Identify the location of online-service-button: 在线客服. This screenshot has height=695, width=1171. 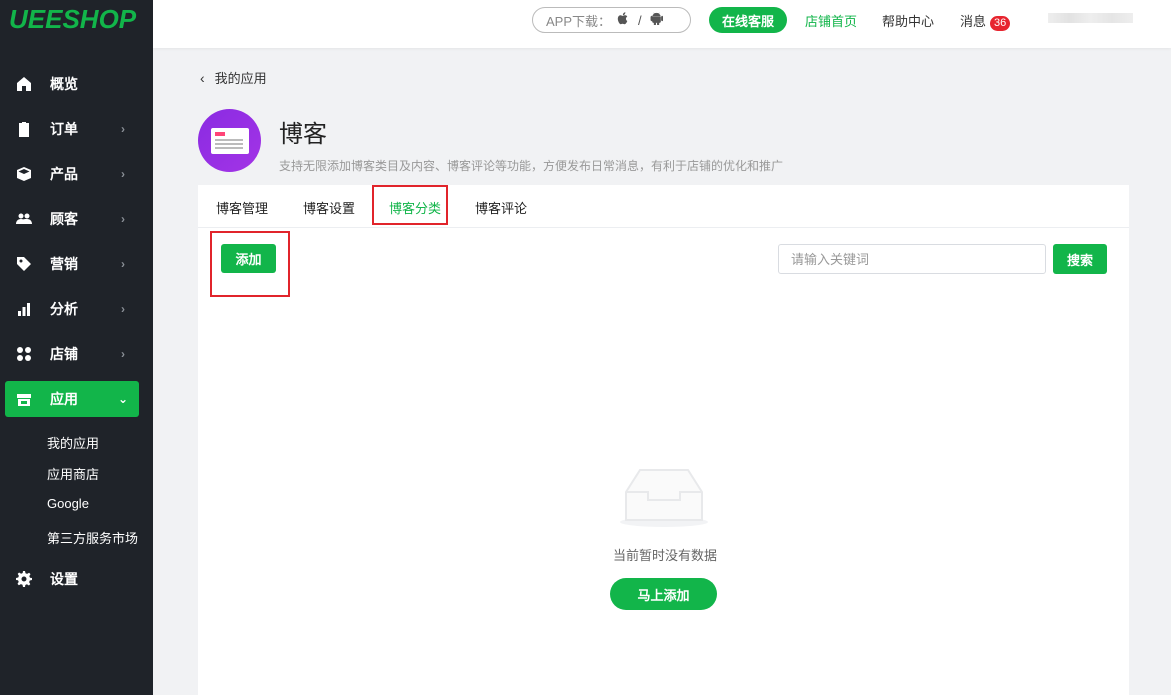
(748, 20).